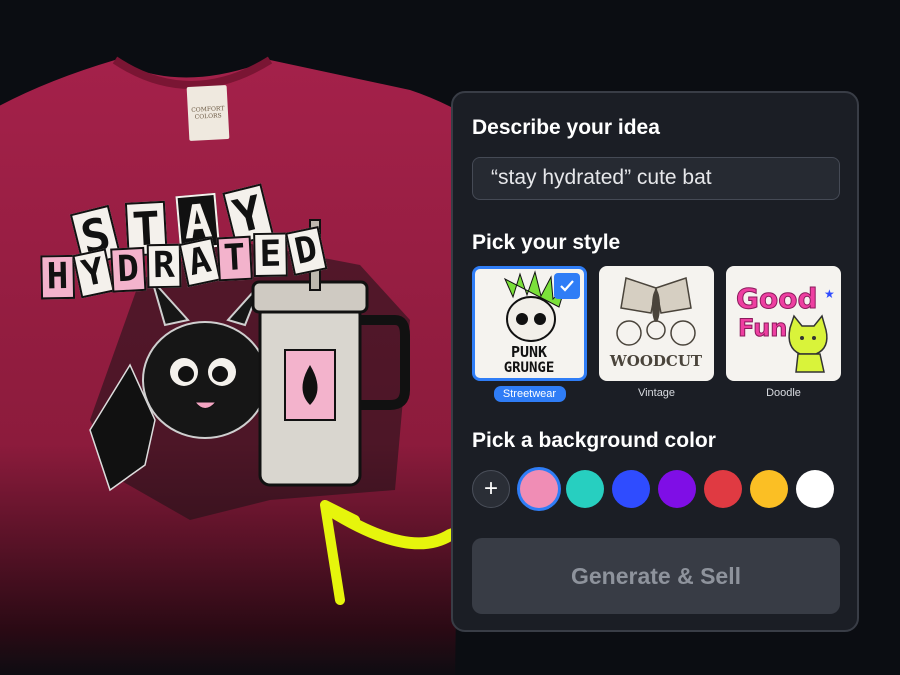 The width and height of the screenshot is (900, 675). I want to click on doodle-thumbnail: Good Fun ★, so click(783, 323).